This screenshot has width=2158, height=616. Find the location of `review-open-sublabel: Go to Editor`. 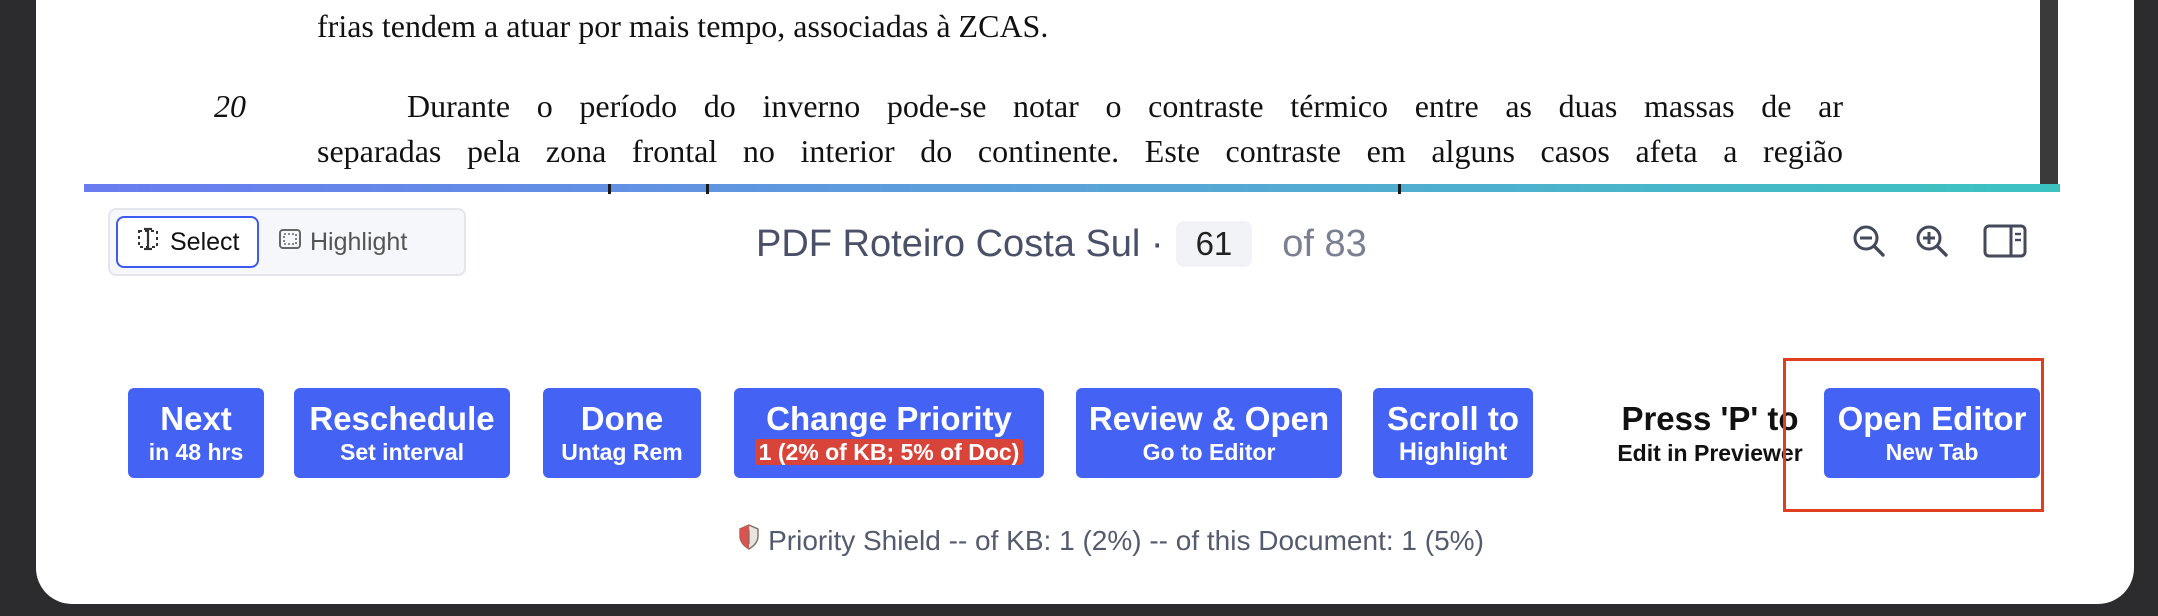

review-open-sublabel: Go to Editor is located at coordinates (1209, 452).